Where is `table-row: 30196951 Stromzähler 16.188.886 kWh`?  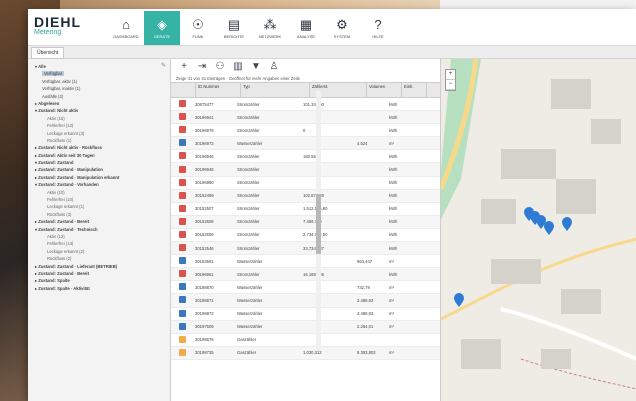
table-row: 30196951 Stromzähler 16.188.886 kWh is located at coordinates (305, 275).